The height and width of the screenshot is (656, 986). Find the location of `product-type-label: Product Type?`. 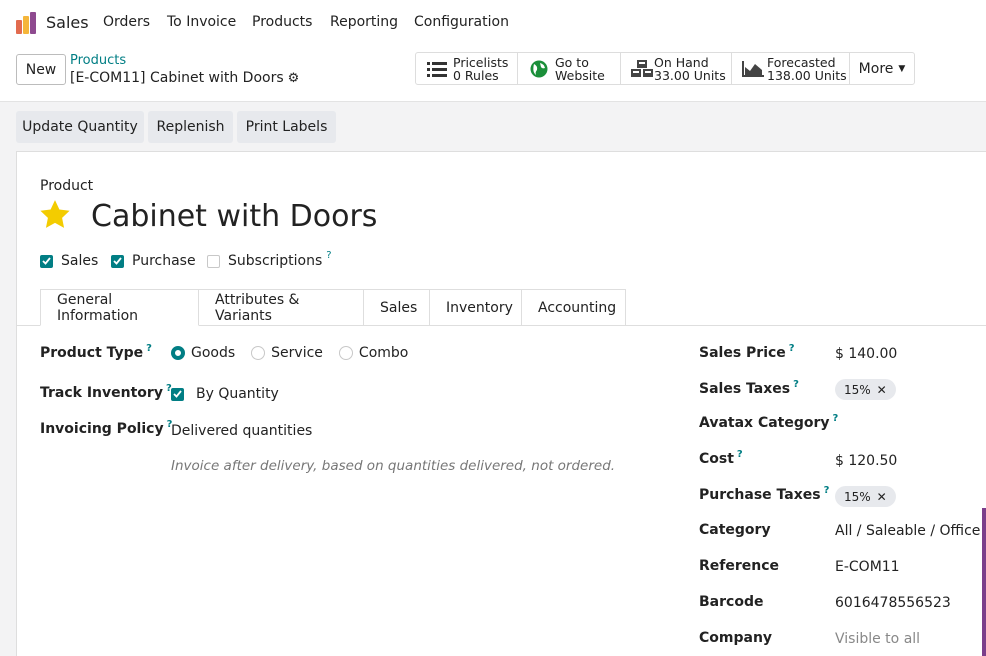

product-type-label: Product Type? is located at coordinates (96, 352).